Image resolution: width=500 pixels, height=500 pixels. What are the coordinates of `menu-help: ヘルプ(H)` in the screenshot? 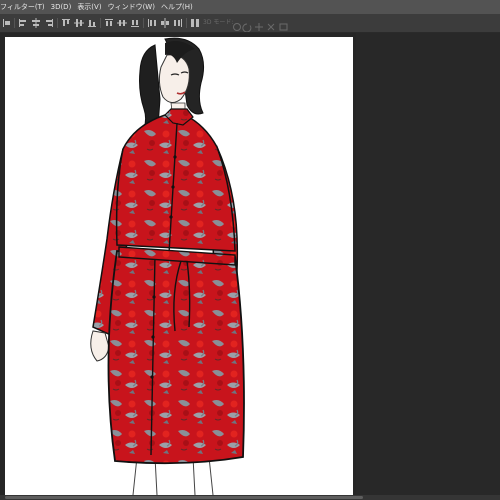 It's located at (177, 7).